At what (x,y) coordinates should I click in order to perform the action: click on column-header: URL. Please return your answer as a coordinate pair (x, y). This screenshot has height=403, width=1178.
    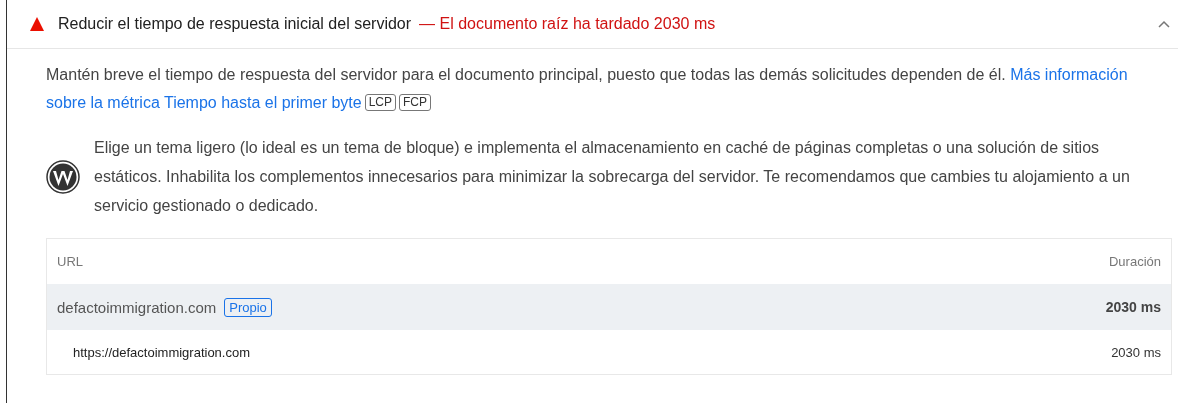
    Looking at the image, I should click on (70, 261).